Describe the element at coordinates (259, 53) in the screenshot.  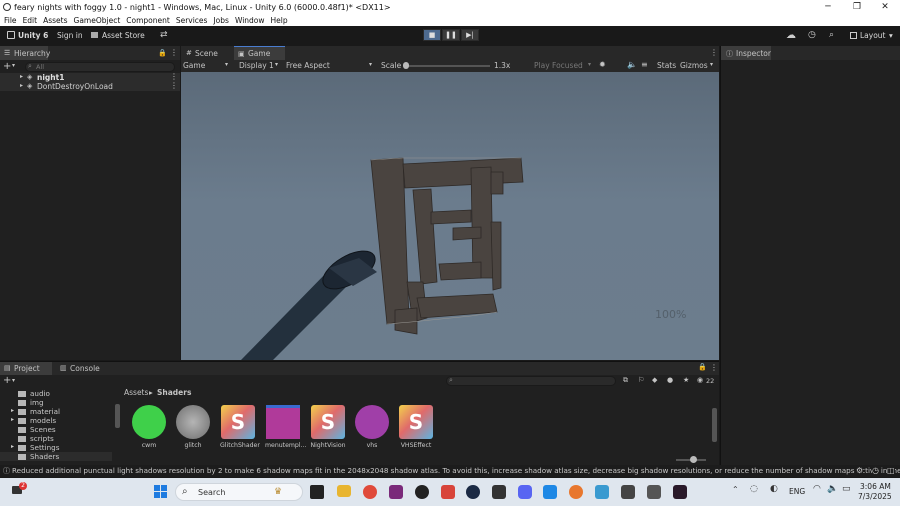
I see `tab-game: ▣ Game` at that location.